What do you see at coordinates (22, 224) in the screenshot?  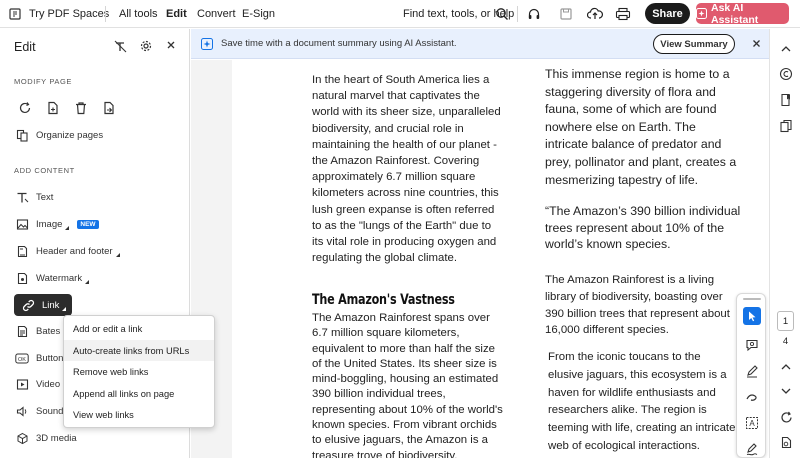 I see `image-icon` at bounding box center [22, 224].